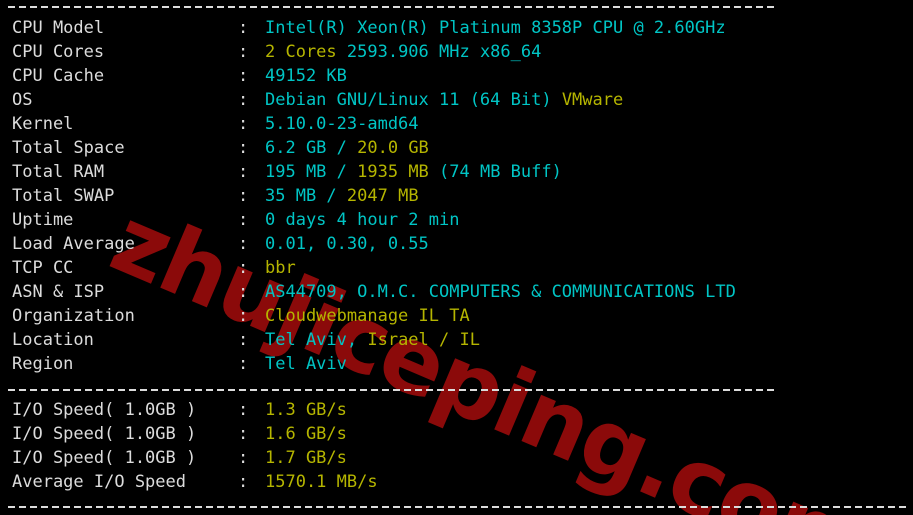 Image resolution: width=913 pixels, height=515 pixels. I want to click on io-speed-value-segment: 1.6 GB/s, so click(306, 434).